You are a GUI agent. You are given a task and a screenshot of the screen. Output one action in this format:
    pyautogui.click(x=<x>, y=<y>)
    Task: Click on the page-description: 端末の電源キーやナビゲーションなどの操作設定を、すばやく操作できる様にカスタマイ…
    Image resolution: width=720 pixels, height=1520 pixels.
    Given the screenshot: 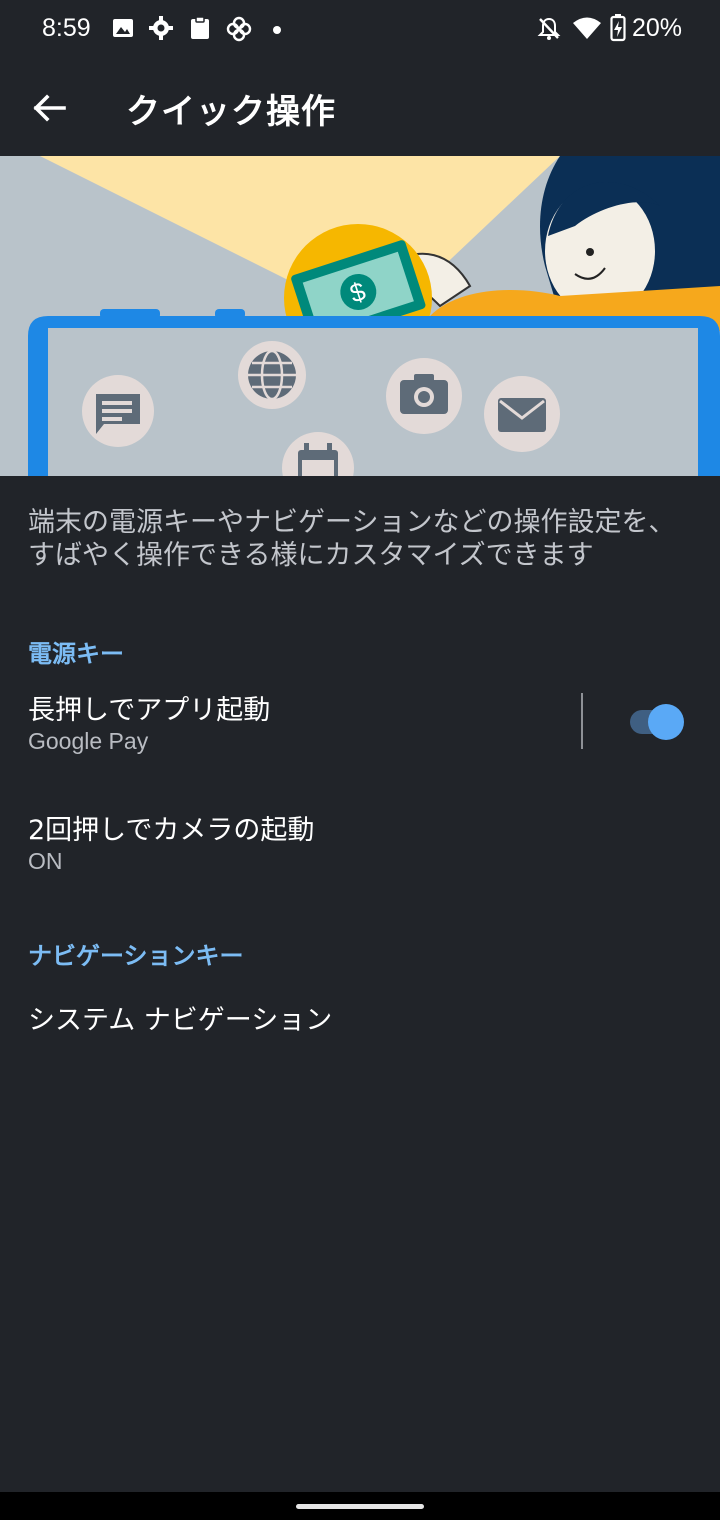 What is the action you would take?
    pyautogui.click(x=352, y=539)
    